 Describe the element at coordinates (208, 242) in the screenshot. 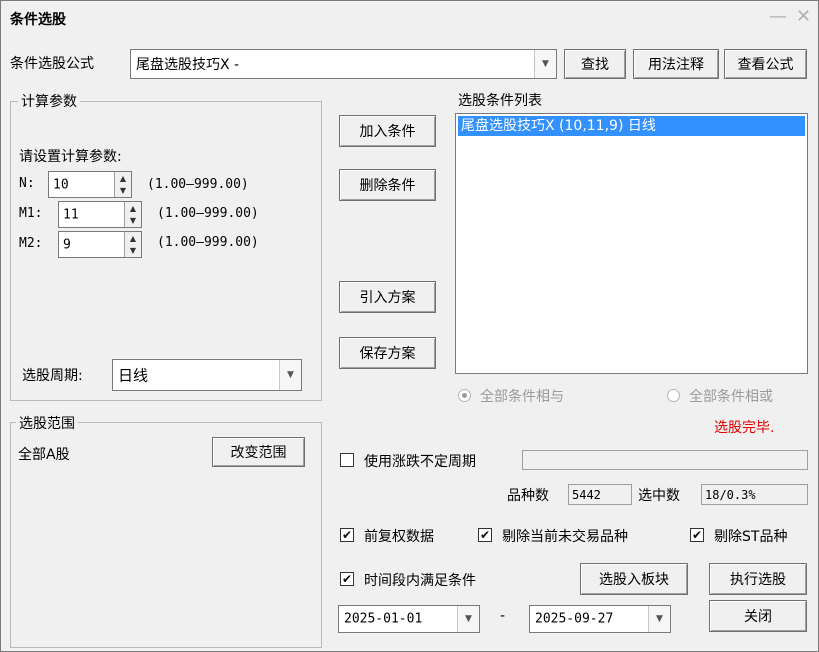

I see `param-m2-range: (1.00—999.00)` at that location.